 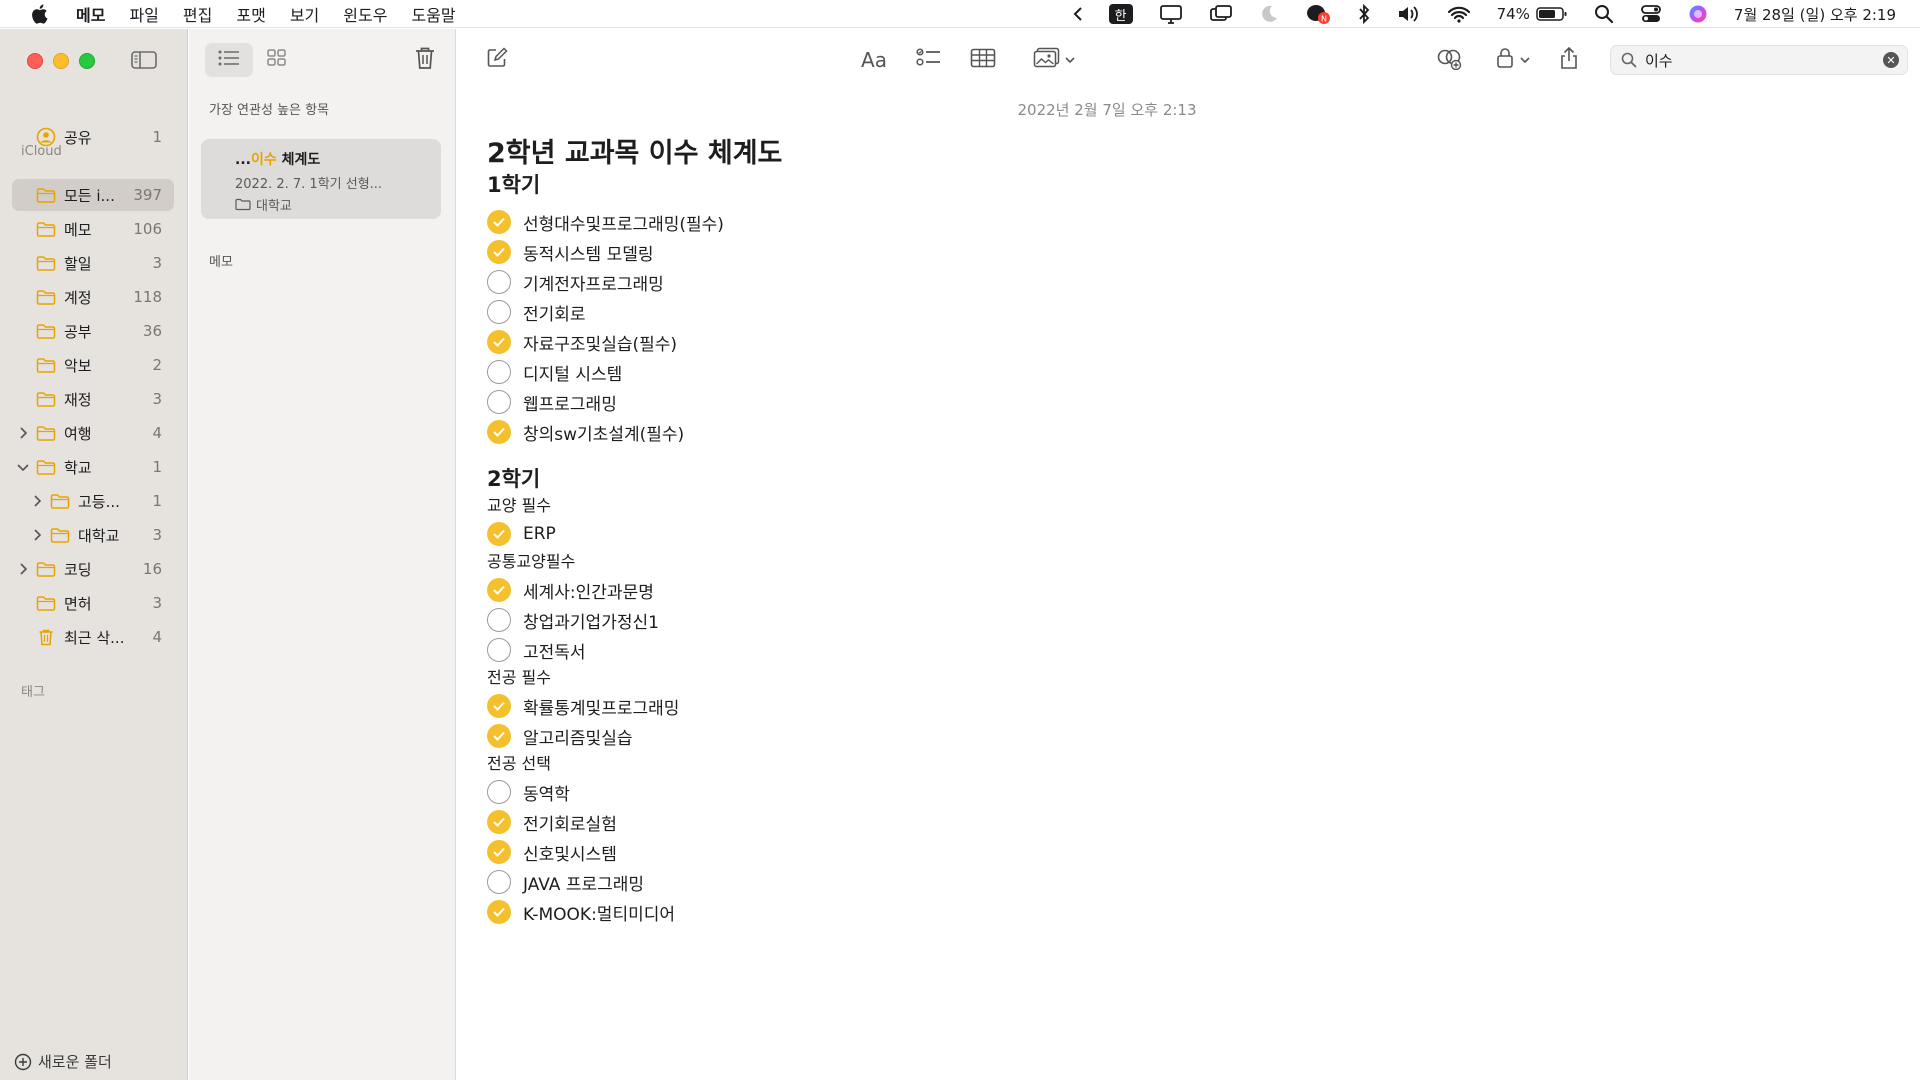 What do you see at coordinates (1318, 14) in the screenshot?
I see `messages-badge-icon: N` at bounding box center [1318, 14].